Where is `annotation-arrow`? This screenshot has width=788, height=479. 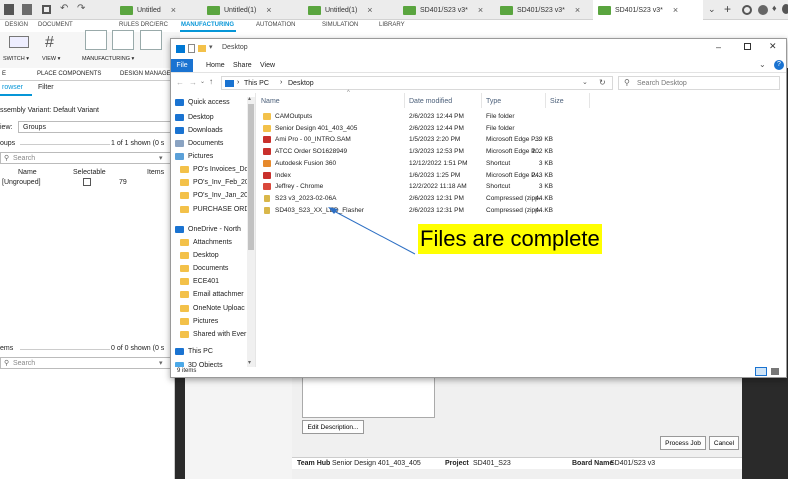
annotation-arrow is located at coordinates (372, 231).